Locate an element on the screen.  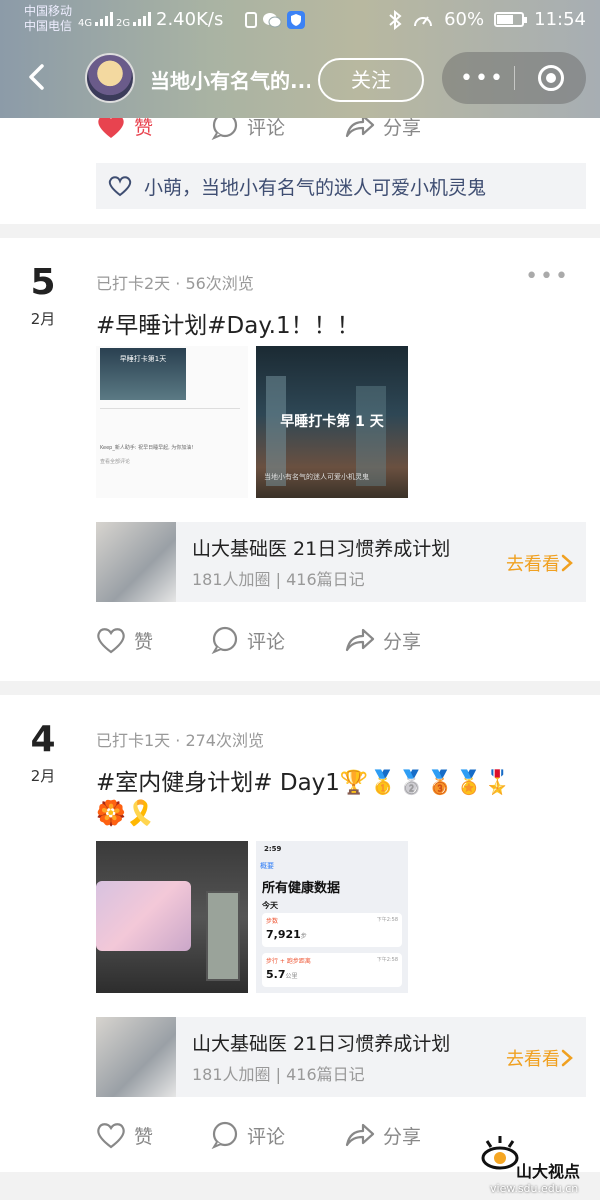
post-title-continued: 🏵️🎗️ is located at coordinates (126, 813).